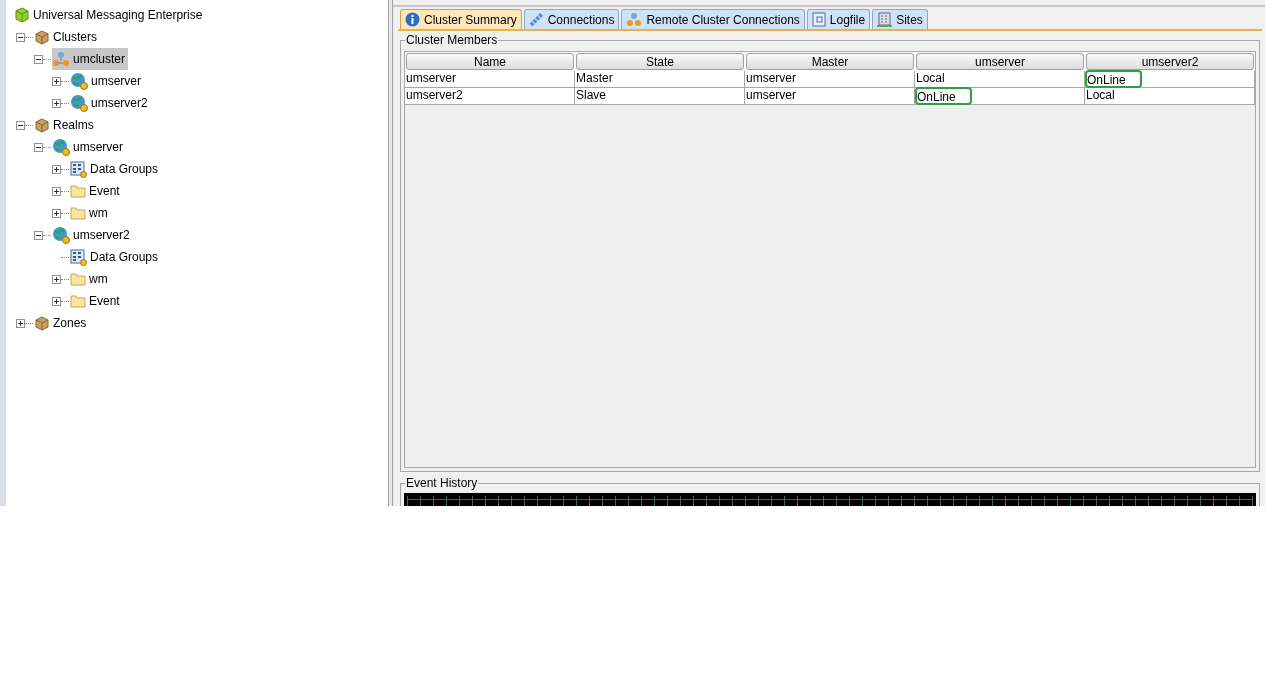 The width and height of the screenshot is (1265, 676). What do you see at coordinates (70, 323) in the screenshot?
I see `tree-item: Zones` at bounding box center [70, 323].